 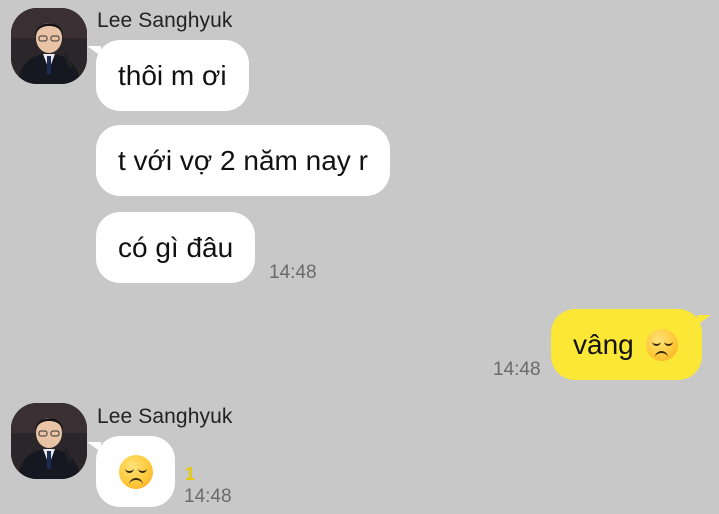 I want to click on message-bubble: thôi m ơi, so click(x=168, y=75).